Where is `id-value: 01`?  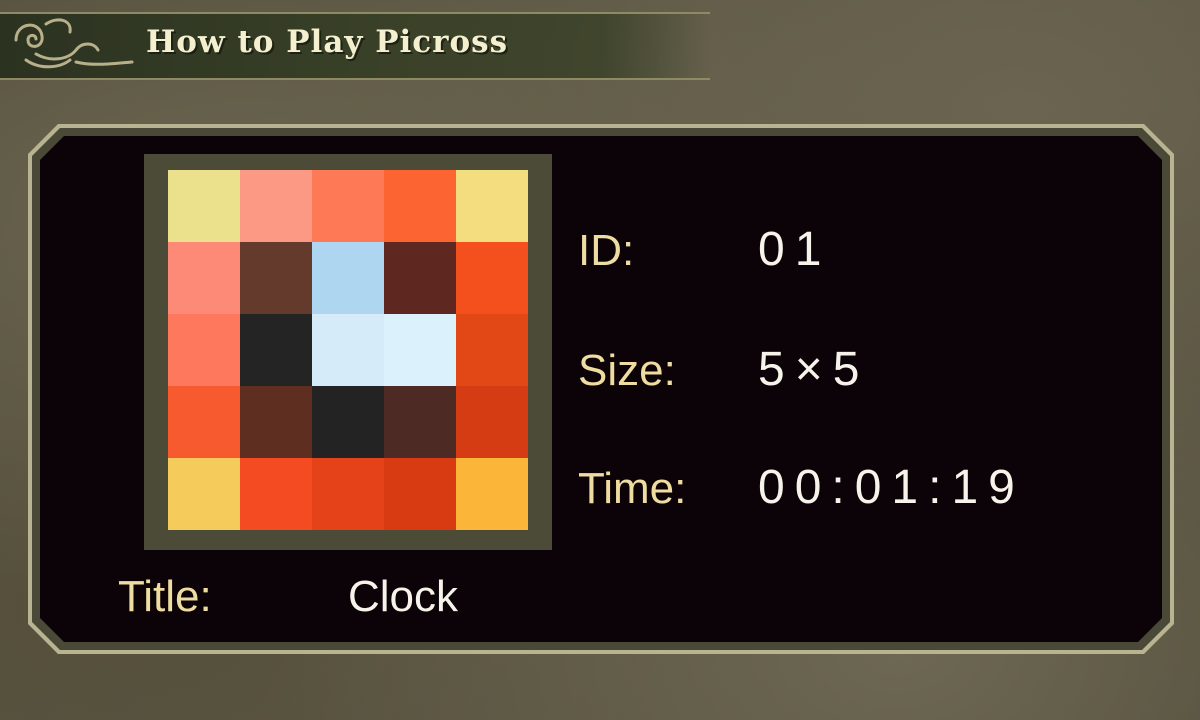 id-value: 01 is located at coordinates (795, 249).